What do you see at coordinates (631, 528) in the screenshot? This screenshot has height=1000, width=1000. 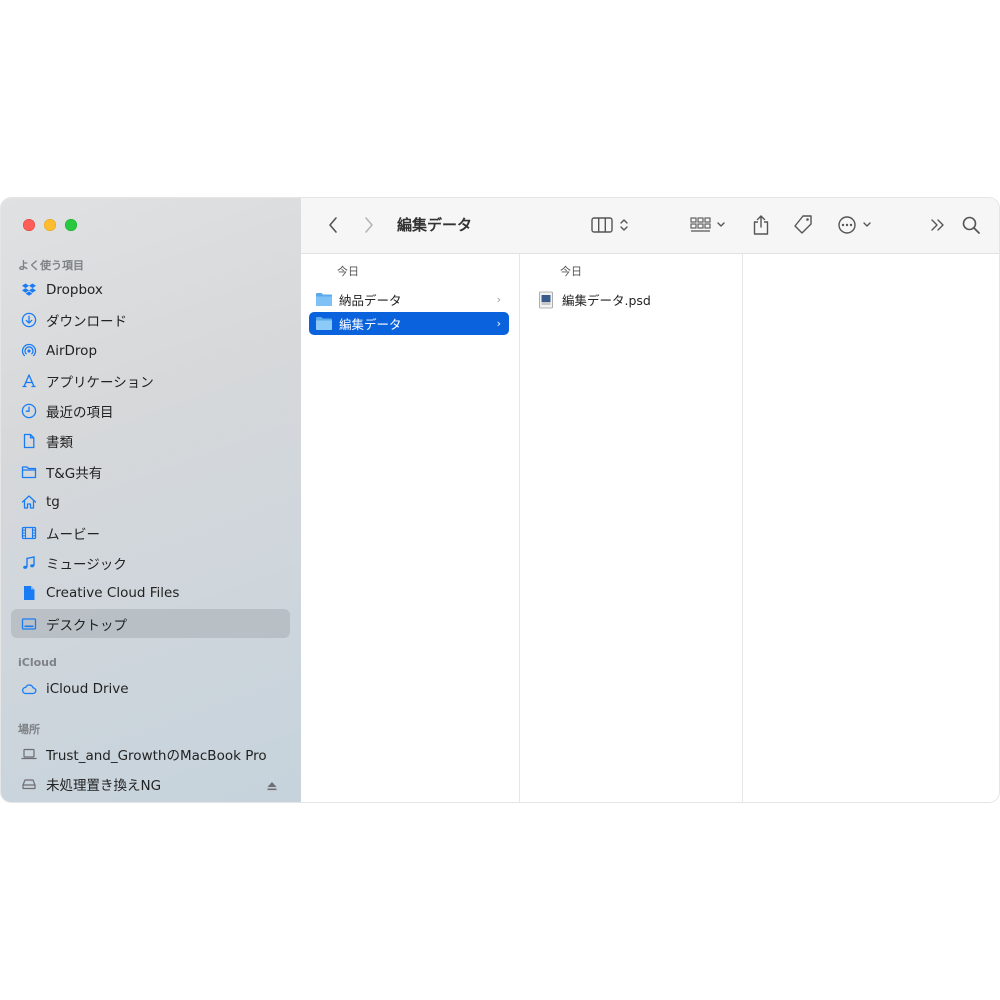 I see `column-2: 今日 編集データ.psd` at bounding box center [631, 528].